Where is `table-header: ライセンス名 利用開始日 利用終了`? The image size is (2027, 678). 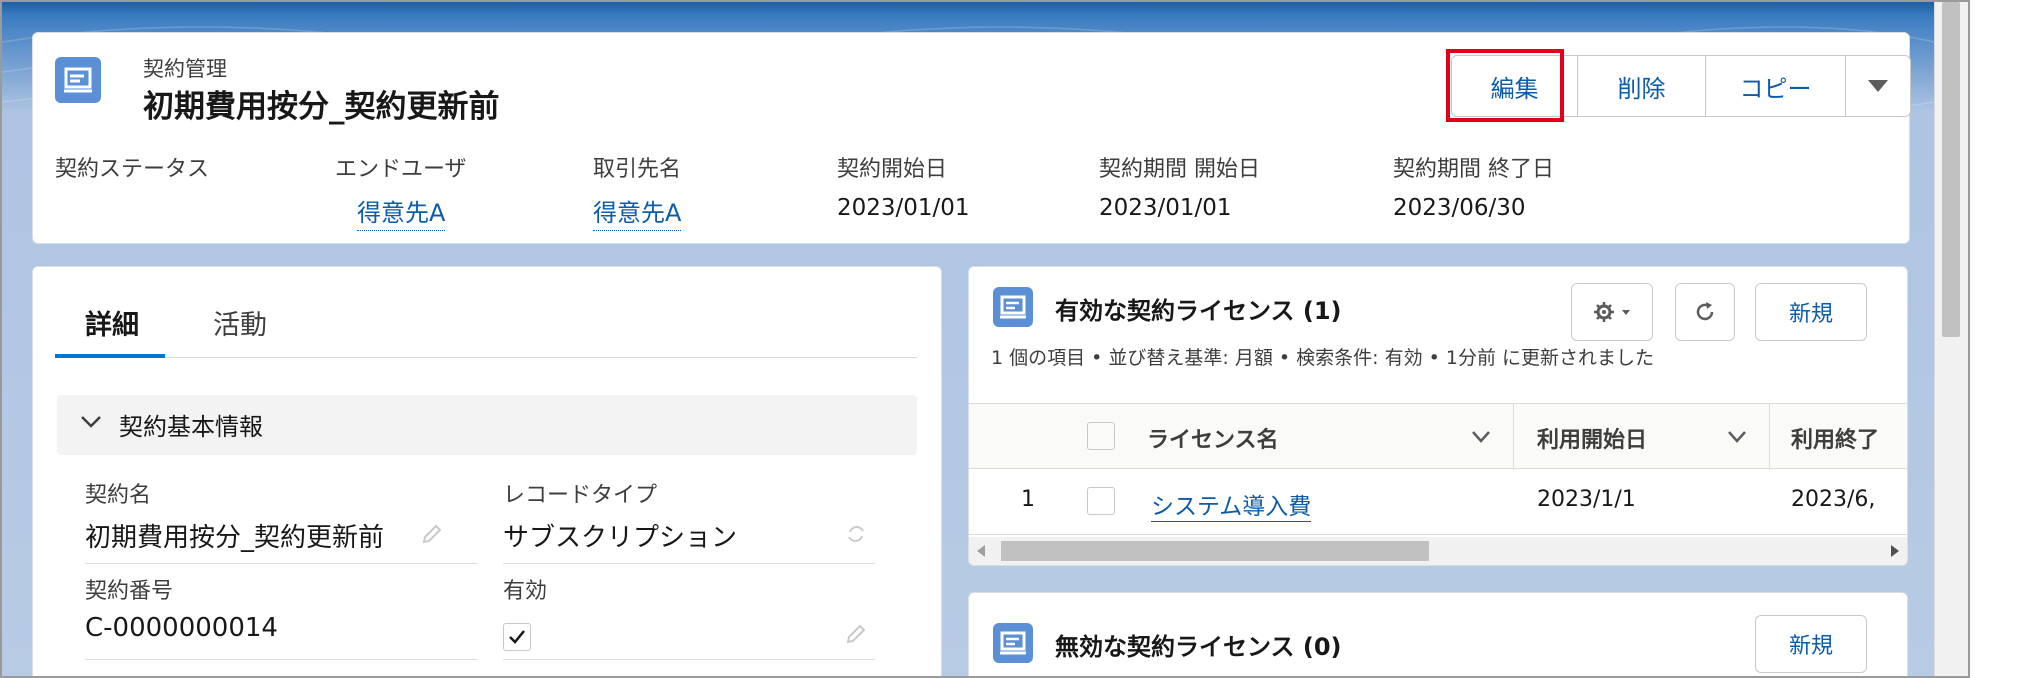
table-header: ライセンス名 利用開始日 利用終了 is located at coordinates (1438, 436).